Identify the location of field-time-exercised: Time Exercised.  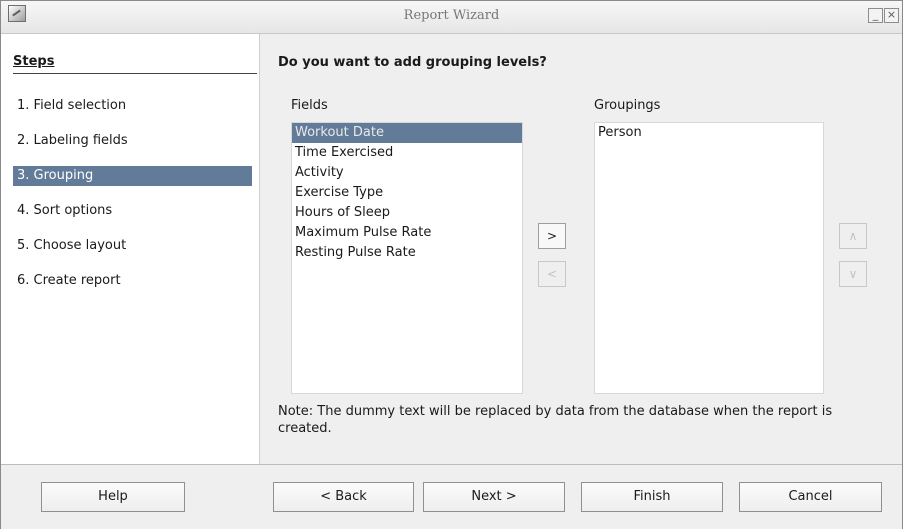
(407, 153).